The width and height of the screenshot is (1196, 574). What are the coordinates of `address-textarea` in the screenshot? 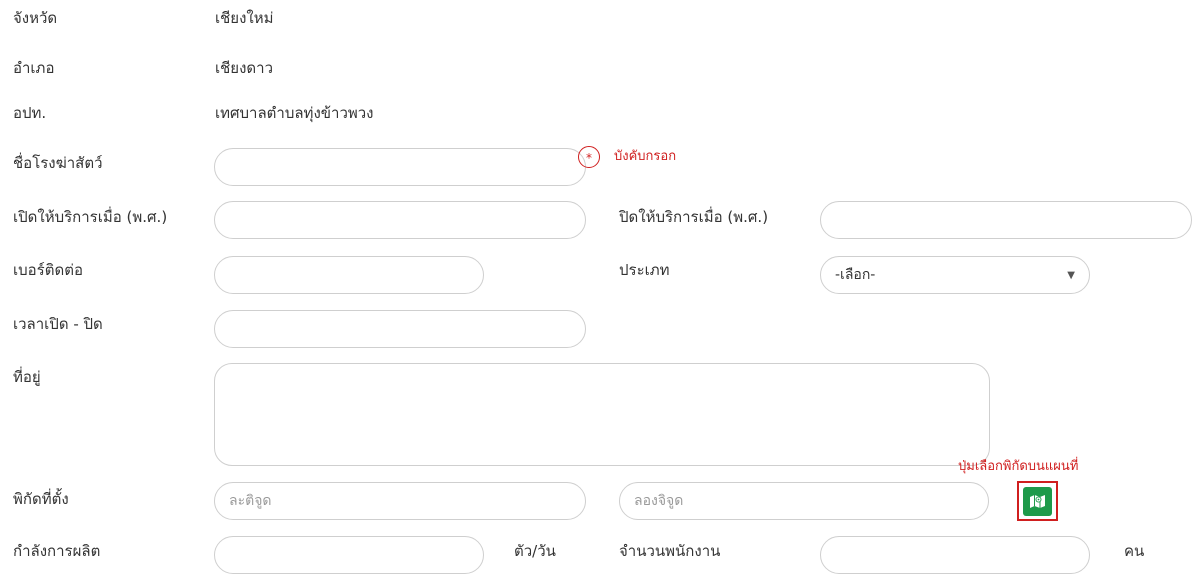 It's located at (602, 414).